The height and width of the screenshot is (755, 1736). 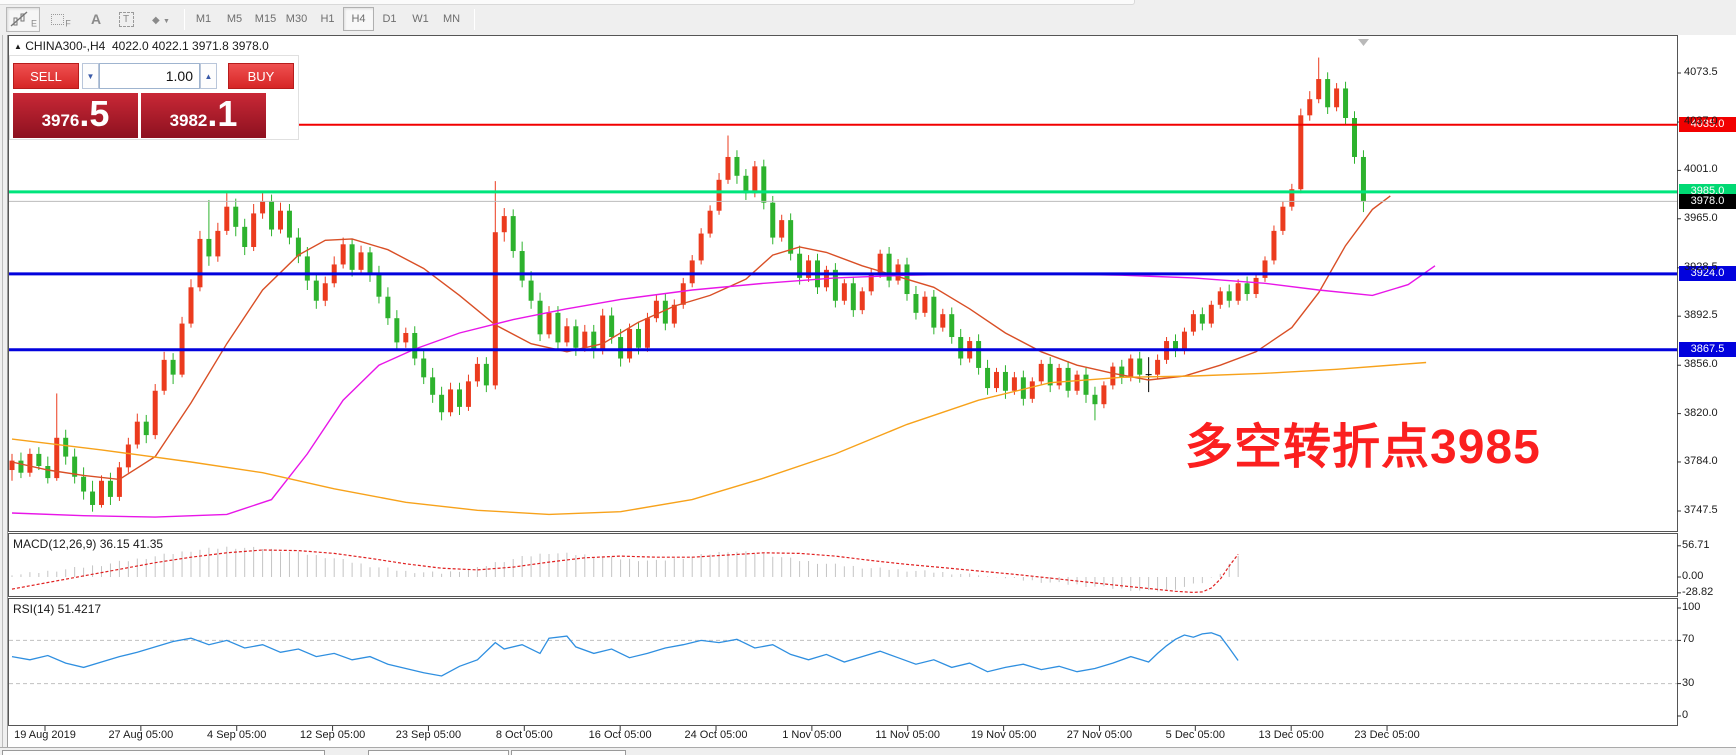 What do you see at coordinates (222, 113) in the screenshot?
I see `buy-price-decimal: .1` at bounding box center [222, 113].